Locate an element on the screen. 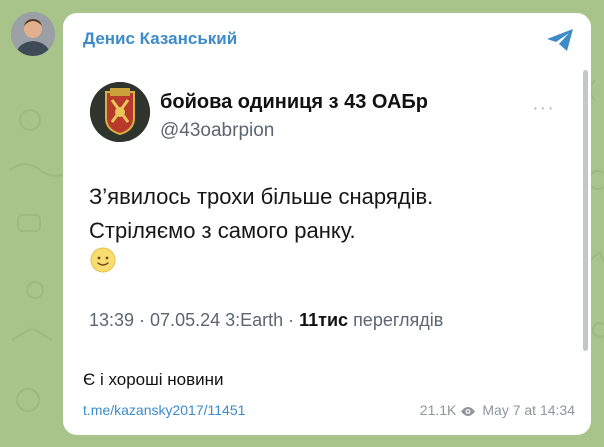 This screenshot has height=447, width=604. tweet-text-line: З’явилось трохи більше снарядів. is located at coordinates (261, 196).